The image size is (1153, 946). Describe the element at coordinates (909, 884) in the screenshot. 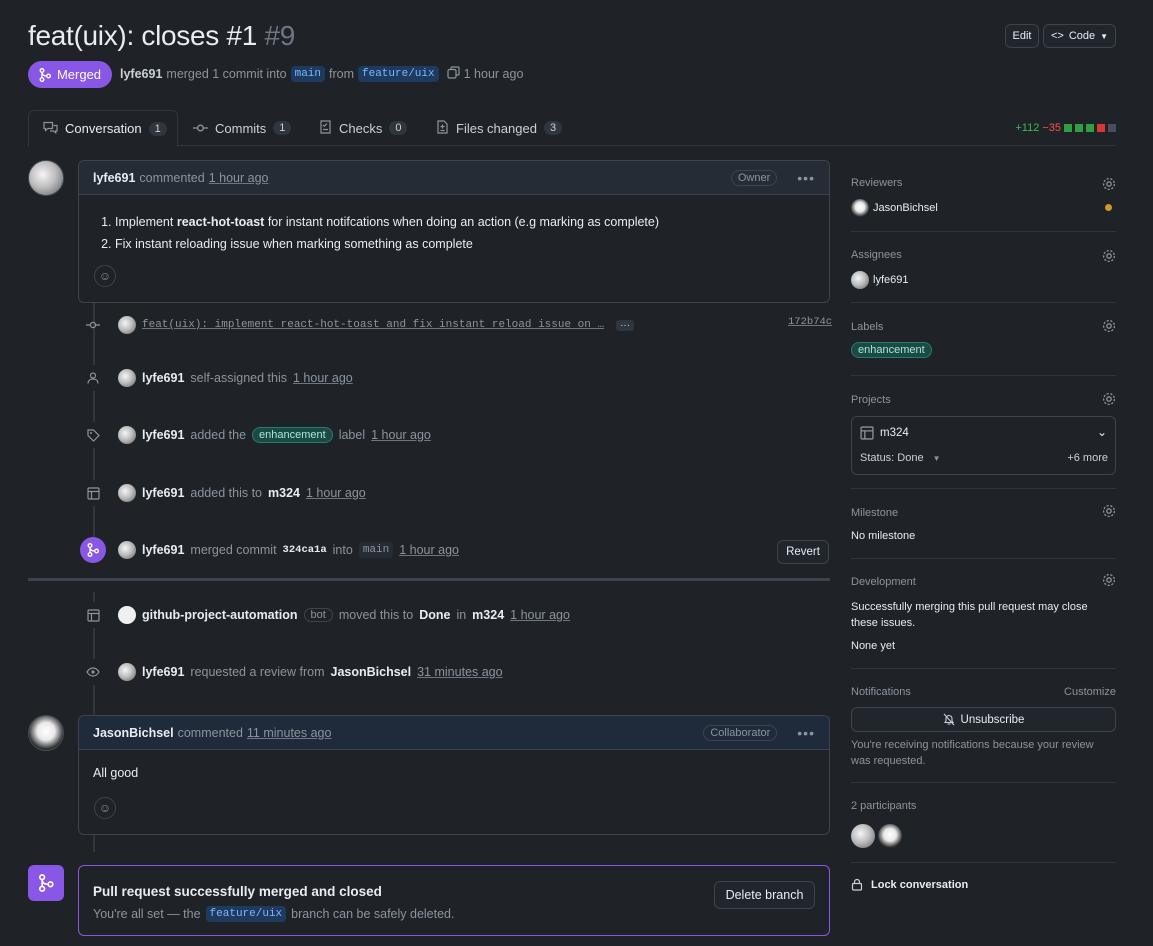

I see `lock-conversation-link: Lock conversation` at that location.